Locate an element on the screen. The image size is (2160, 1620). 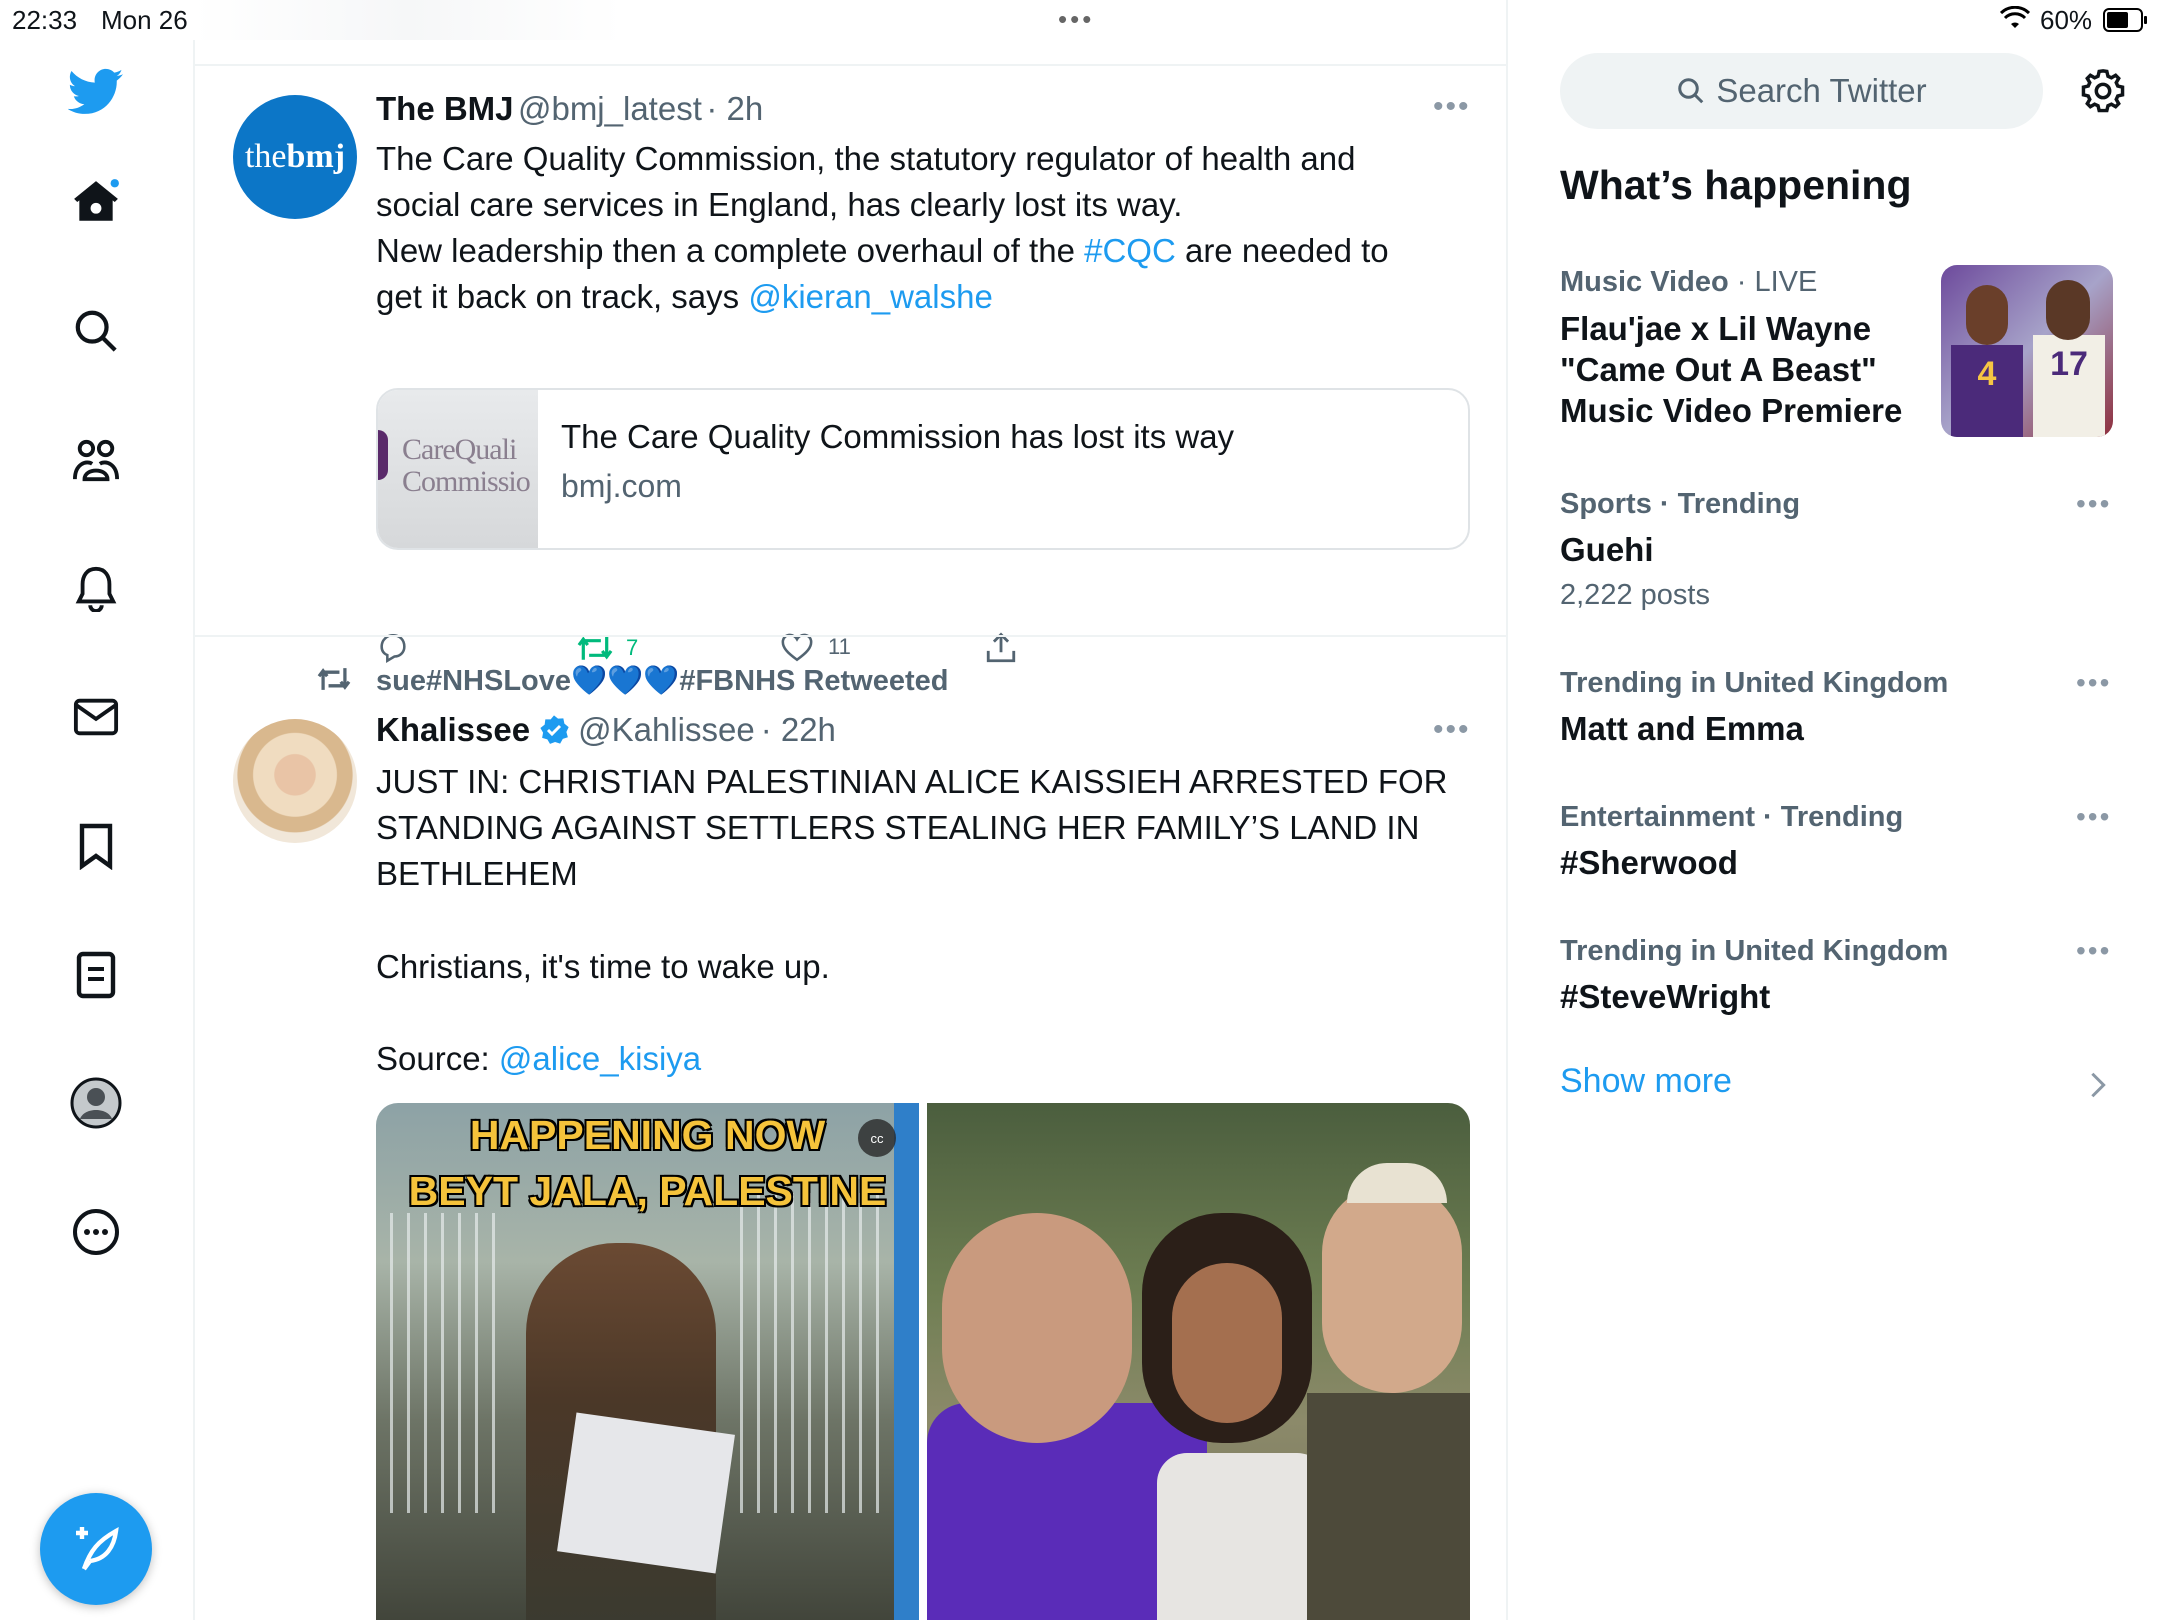
trend-category: Entertainment · Trending is located at coordinates (1732, 817).